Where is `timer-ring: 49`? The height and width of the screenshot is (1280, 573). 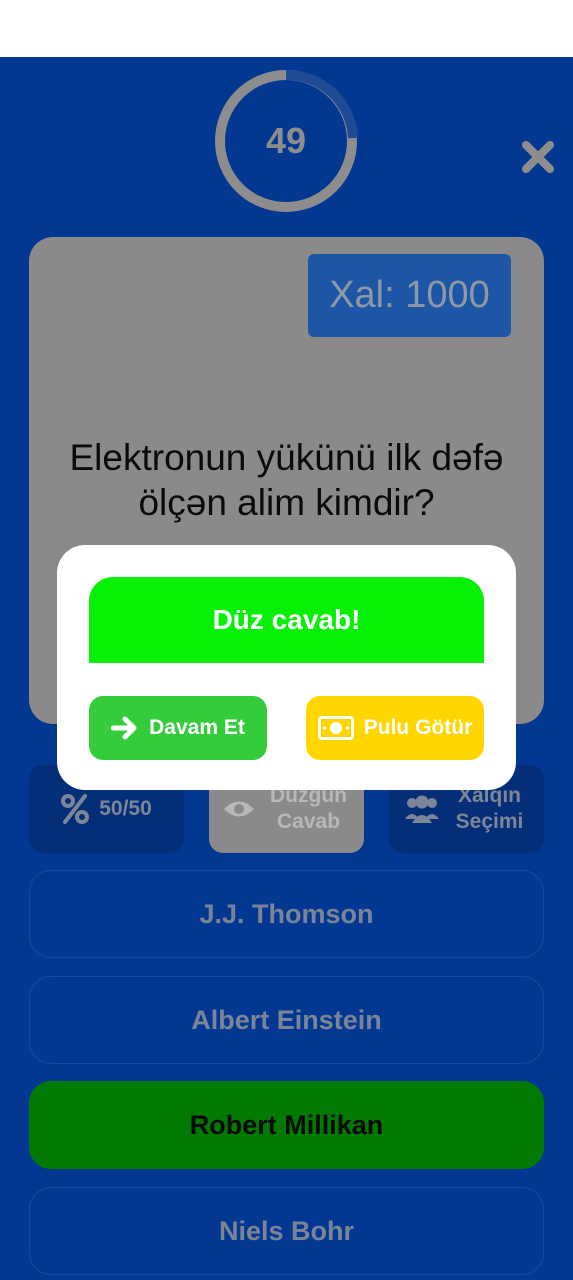
timer-ring: 49 is located at coordinates (286, 141).